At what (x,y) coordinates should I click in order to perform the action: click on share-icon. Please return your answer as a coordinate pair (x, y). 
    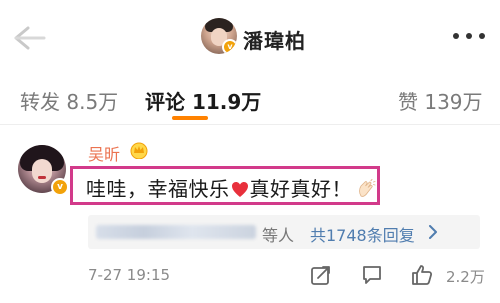
    Looking at the image, I should click on (321, 275).